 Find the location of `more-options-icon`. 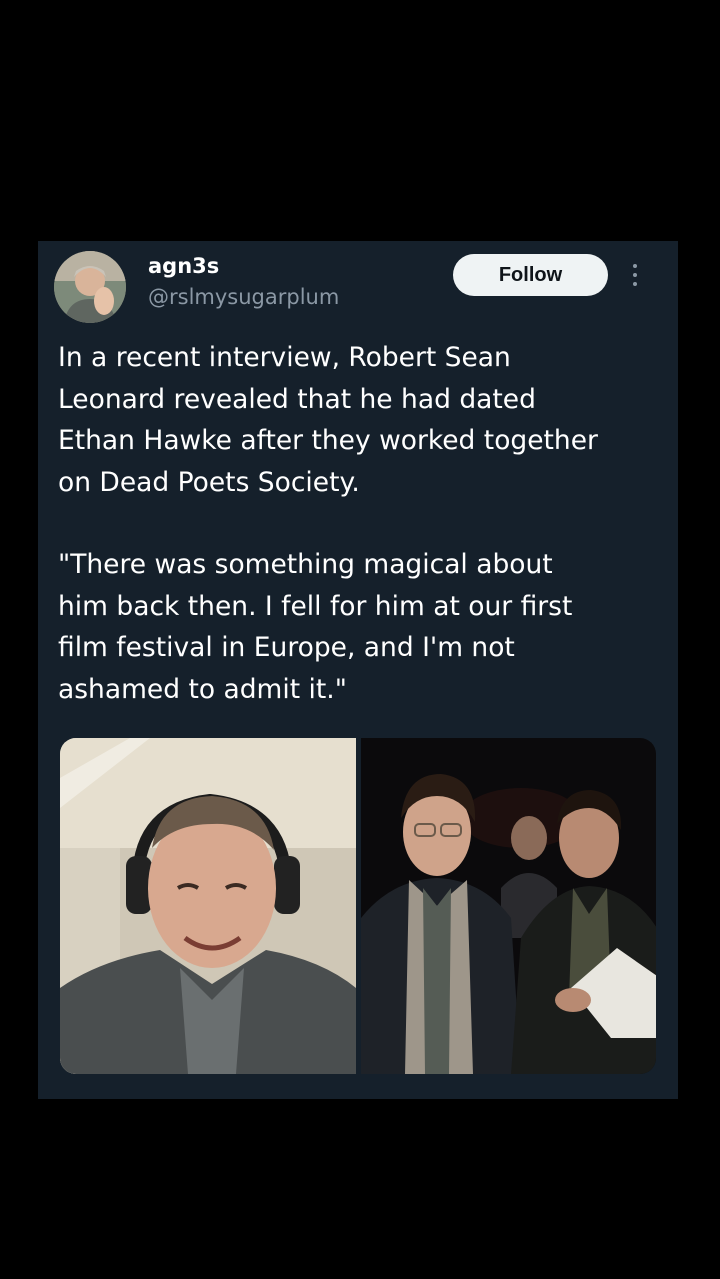

more-options-icon is located at coordinates (635, 275).